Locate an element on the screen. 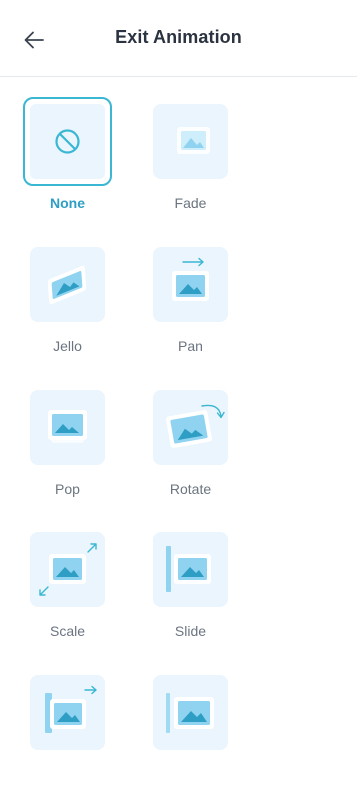 Image resolution: width=357 pixels, height=805 pixels. animation-label: None is located at coordinates (67, 203).